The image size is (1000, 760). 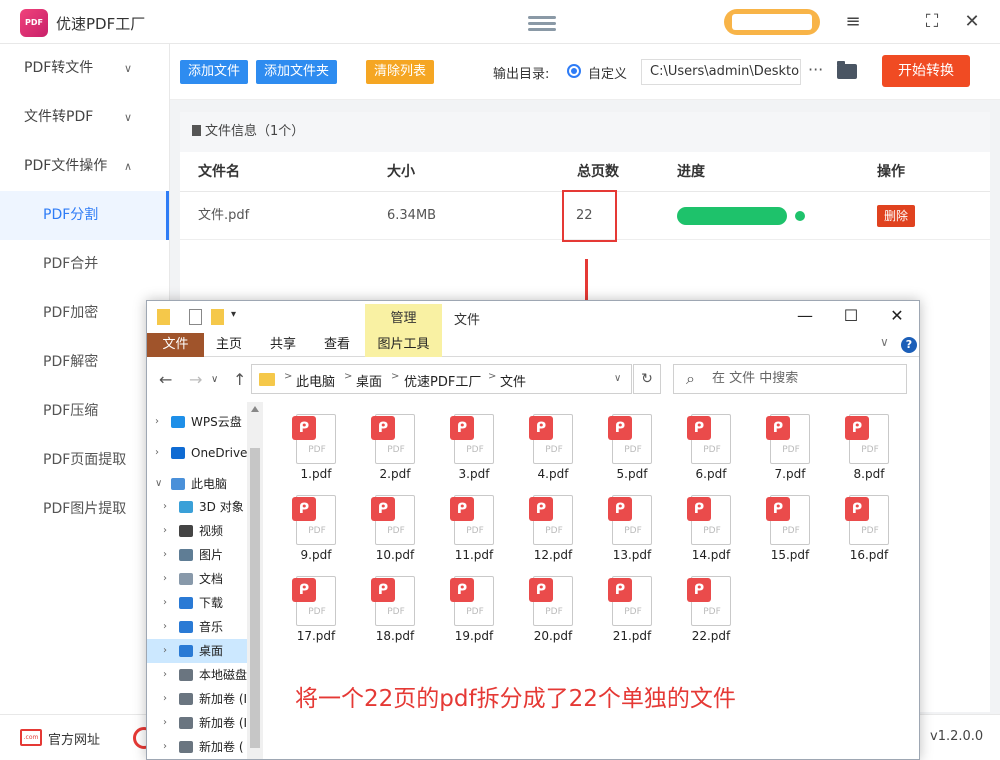 I want to click on sidebar-item-pdf-split: PDF分割, so click(x=84, y=215).